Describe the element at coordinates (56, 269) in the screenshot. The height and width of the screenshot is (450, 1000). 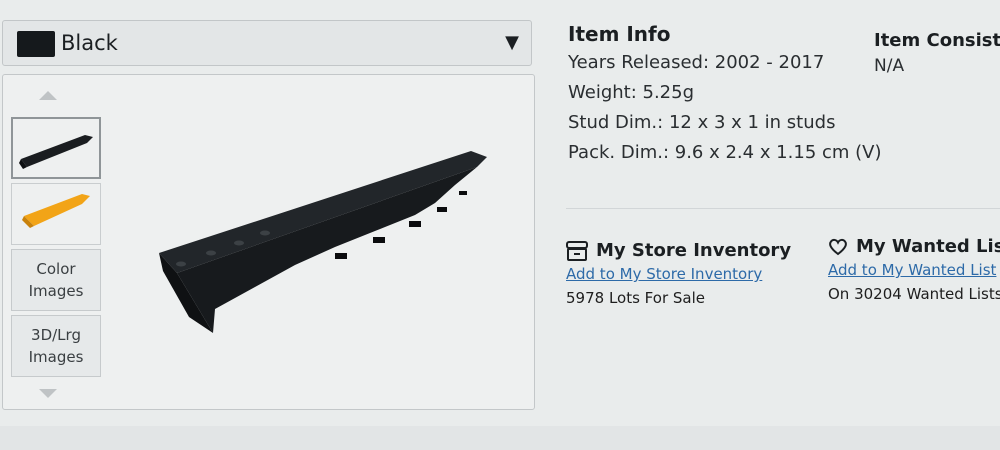
I see `color-images-label-1: Color` at that location.